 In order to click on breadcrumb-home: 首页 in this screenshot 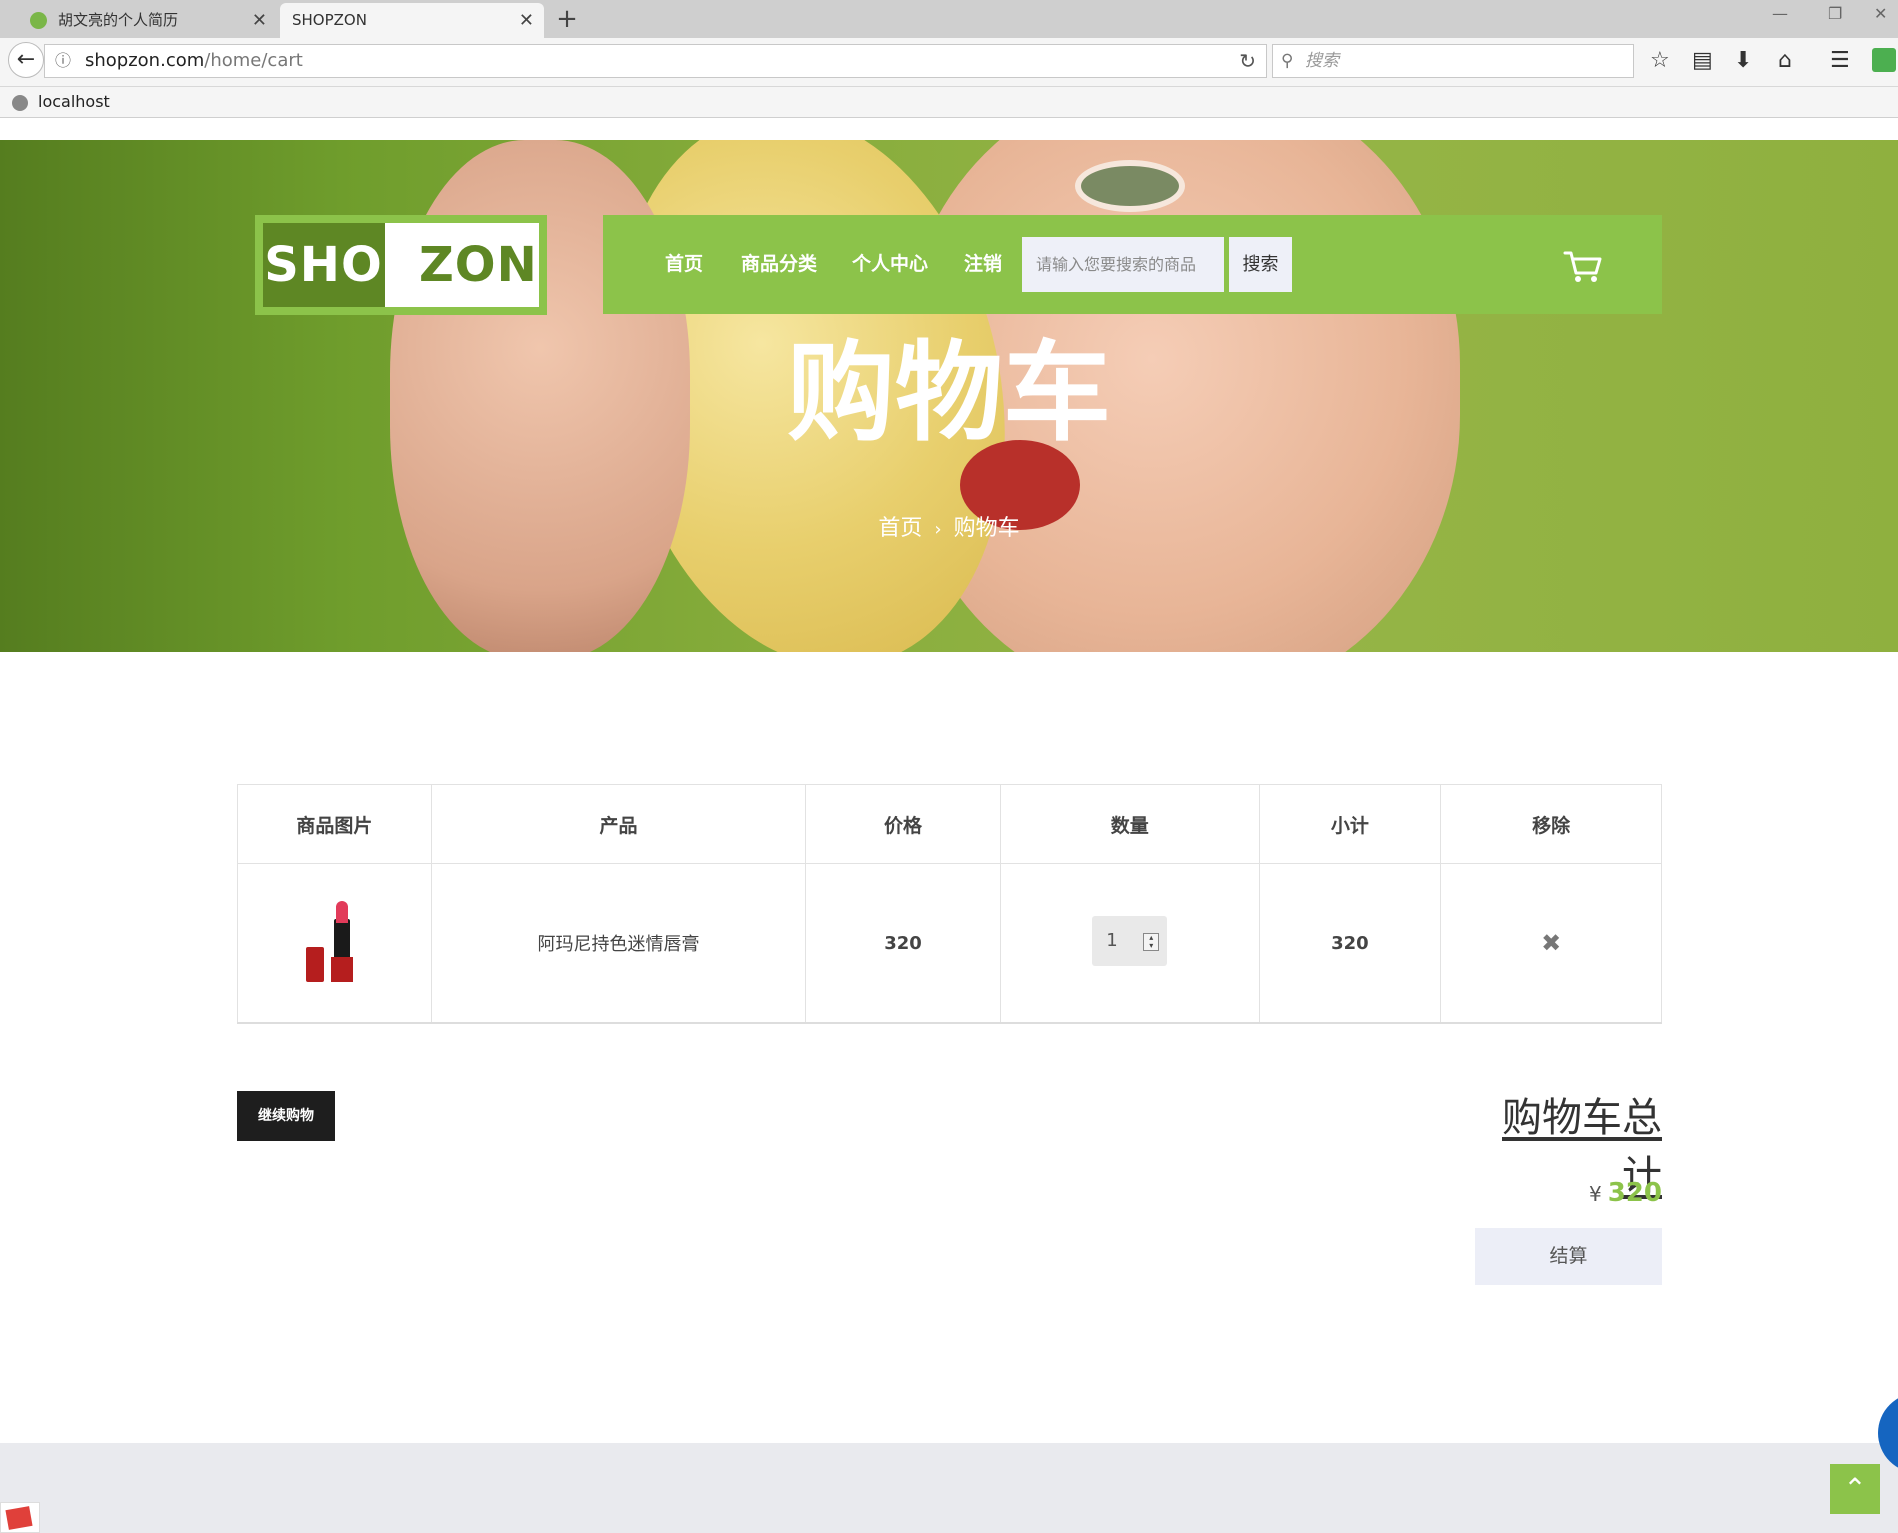, I will do `click(900, 528)`.